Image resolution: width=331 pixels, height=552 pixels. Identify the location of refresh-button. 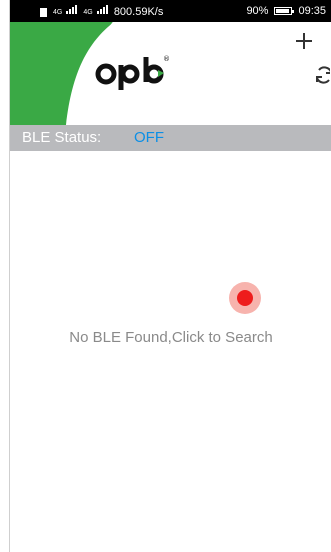
(321, 75).